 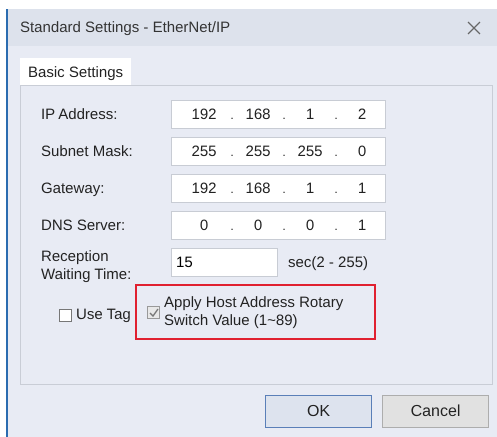 I want to click on ip-address-field: 0 . 0 . 0 . 1, so click(x=278, y=225).